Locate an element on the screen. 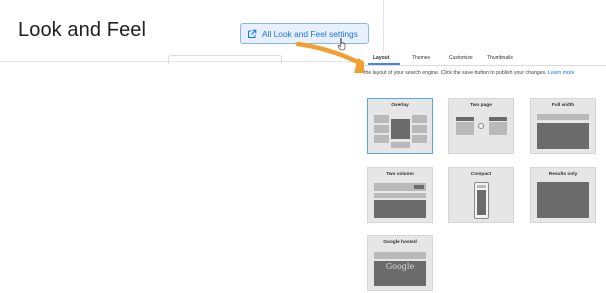 The image size is (606, 293). settings-button-label: All Look and Feel settings is located at coordinates (310, 33).